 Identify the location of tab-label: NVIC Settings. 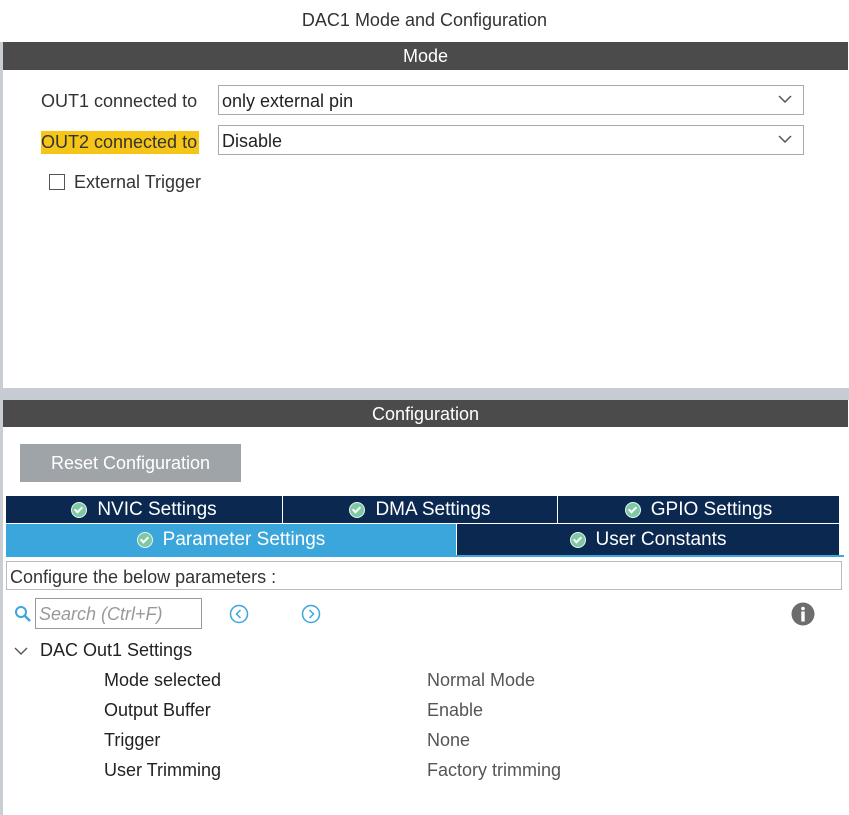
(157, 509).